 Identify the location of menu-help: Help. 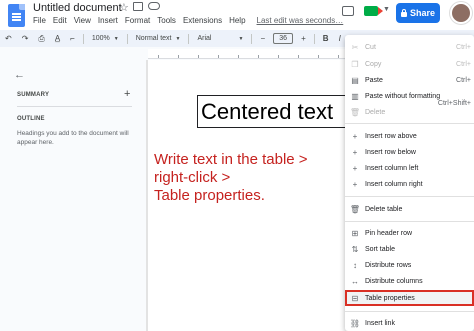
(237, 20).